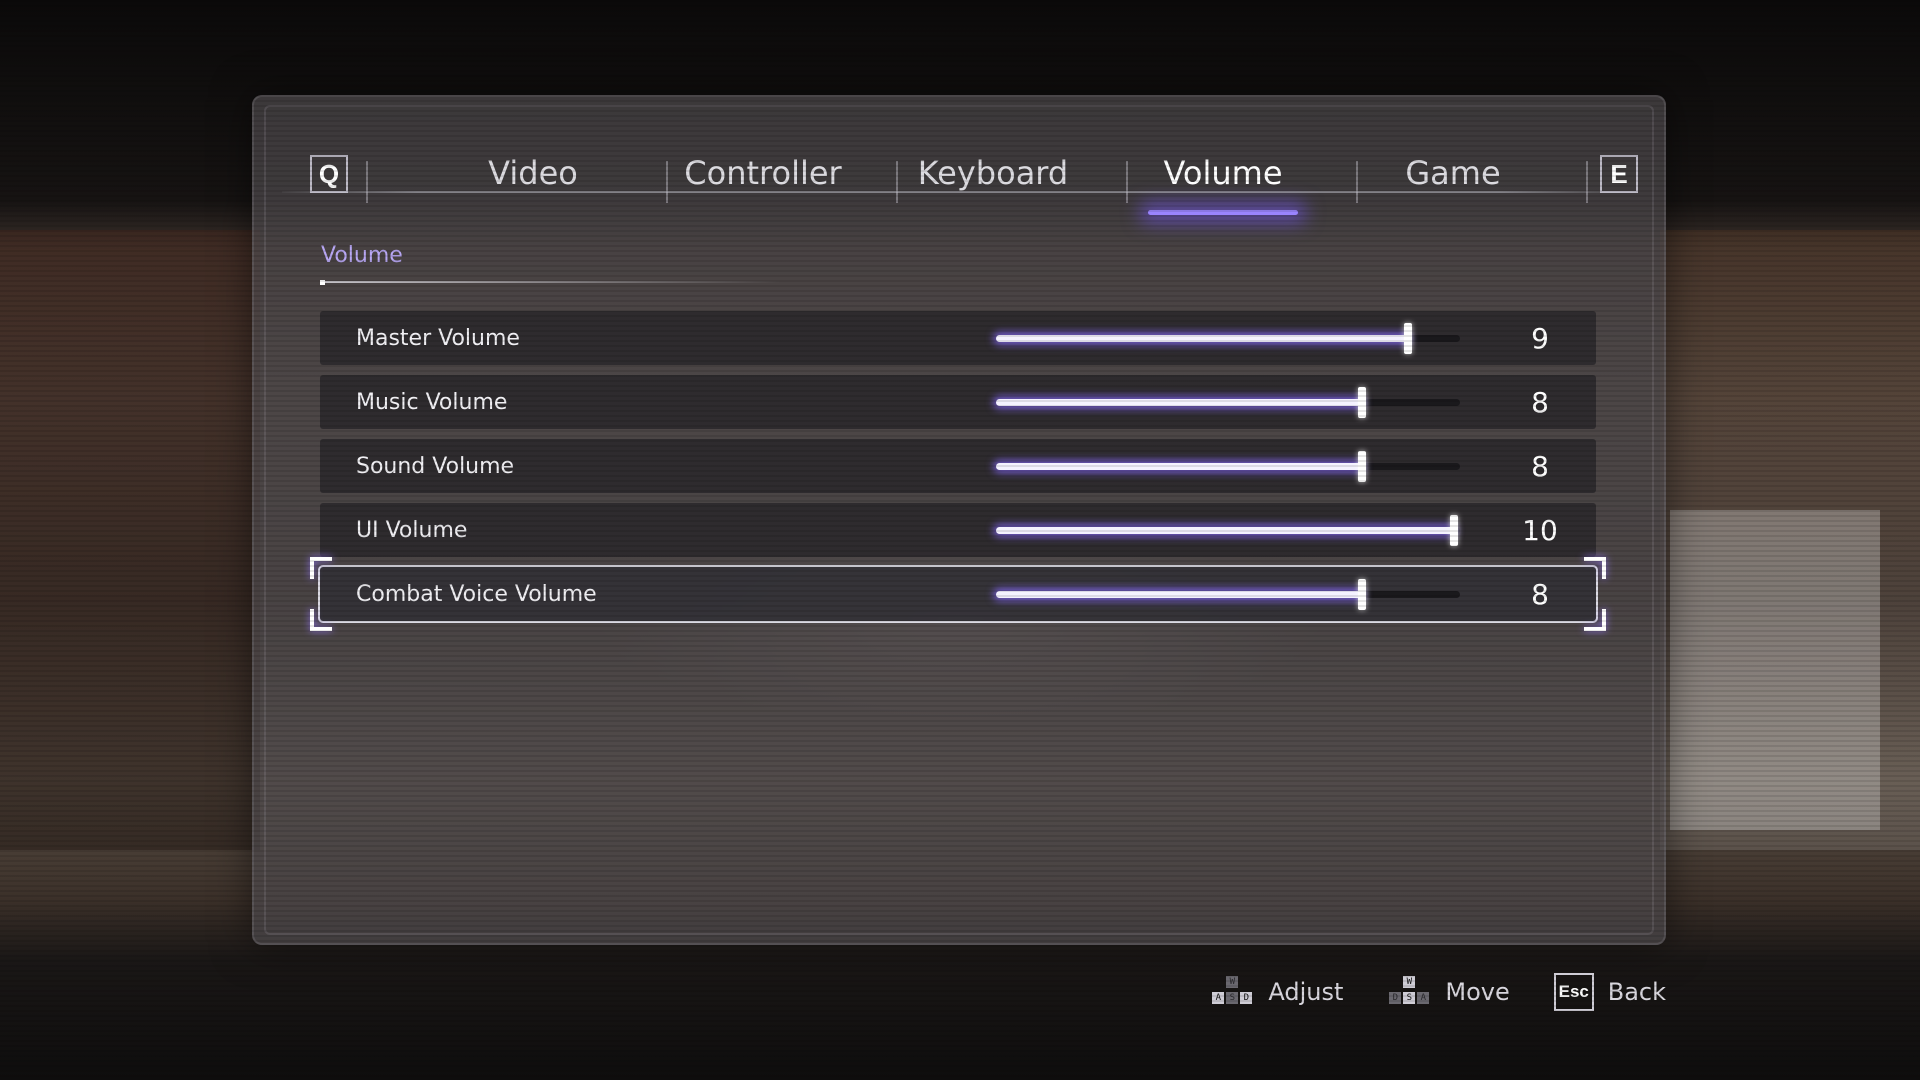 The image size is (1920, 1080). Describe the element at coordinates (322, 282) in the screenshot. I see `section-marker` at that location.